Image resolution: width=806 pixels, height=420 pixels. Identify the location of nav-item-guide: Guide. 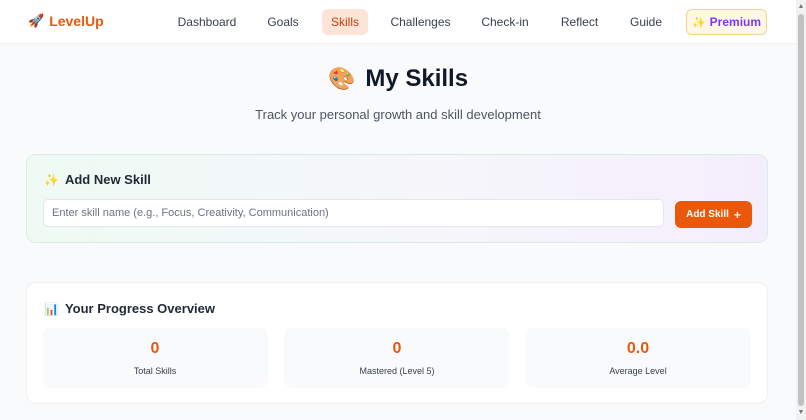
(646, 22).